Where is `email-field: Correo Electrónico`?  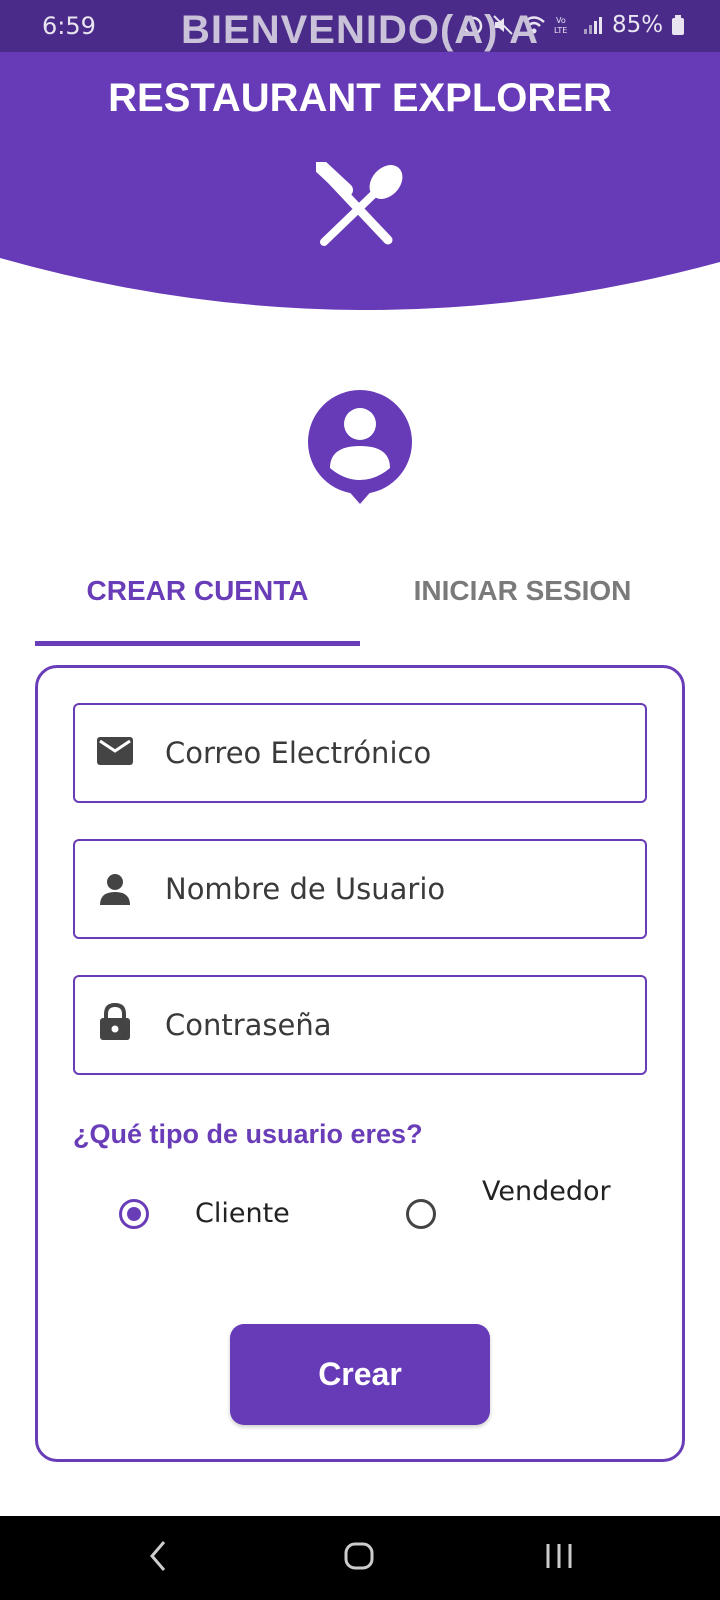
email-field: Correo Electrónico is located at coordinates (360, 753).